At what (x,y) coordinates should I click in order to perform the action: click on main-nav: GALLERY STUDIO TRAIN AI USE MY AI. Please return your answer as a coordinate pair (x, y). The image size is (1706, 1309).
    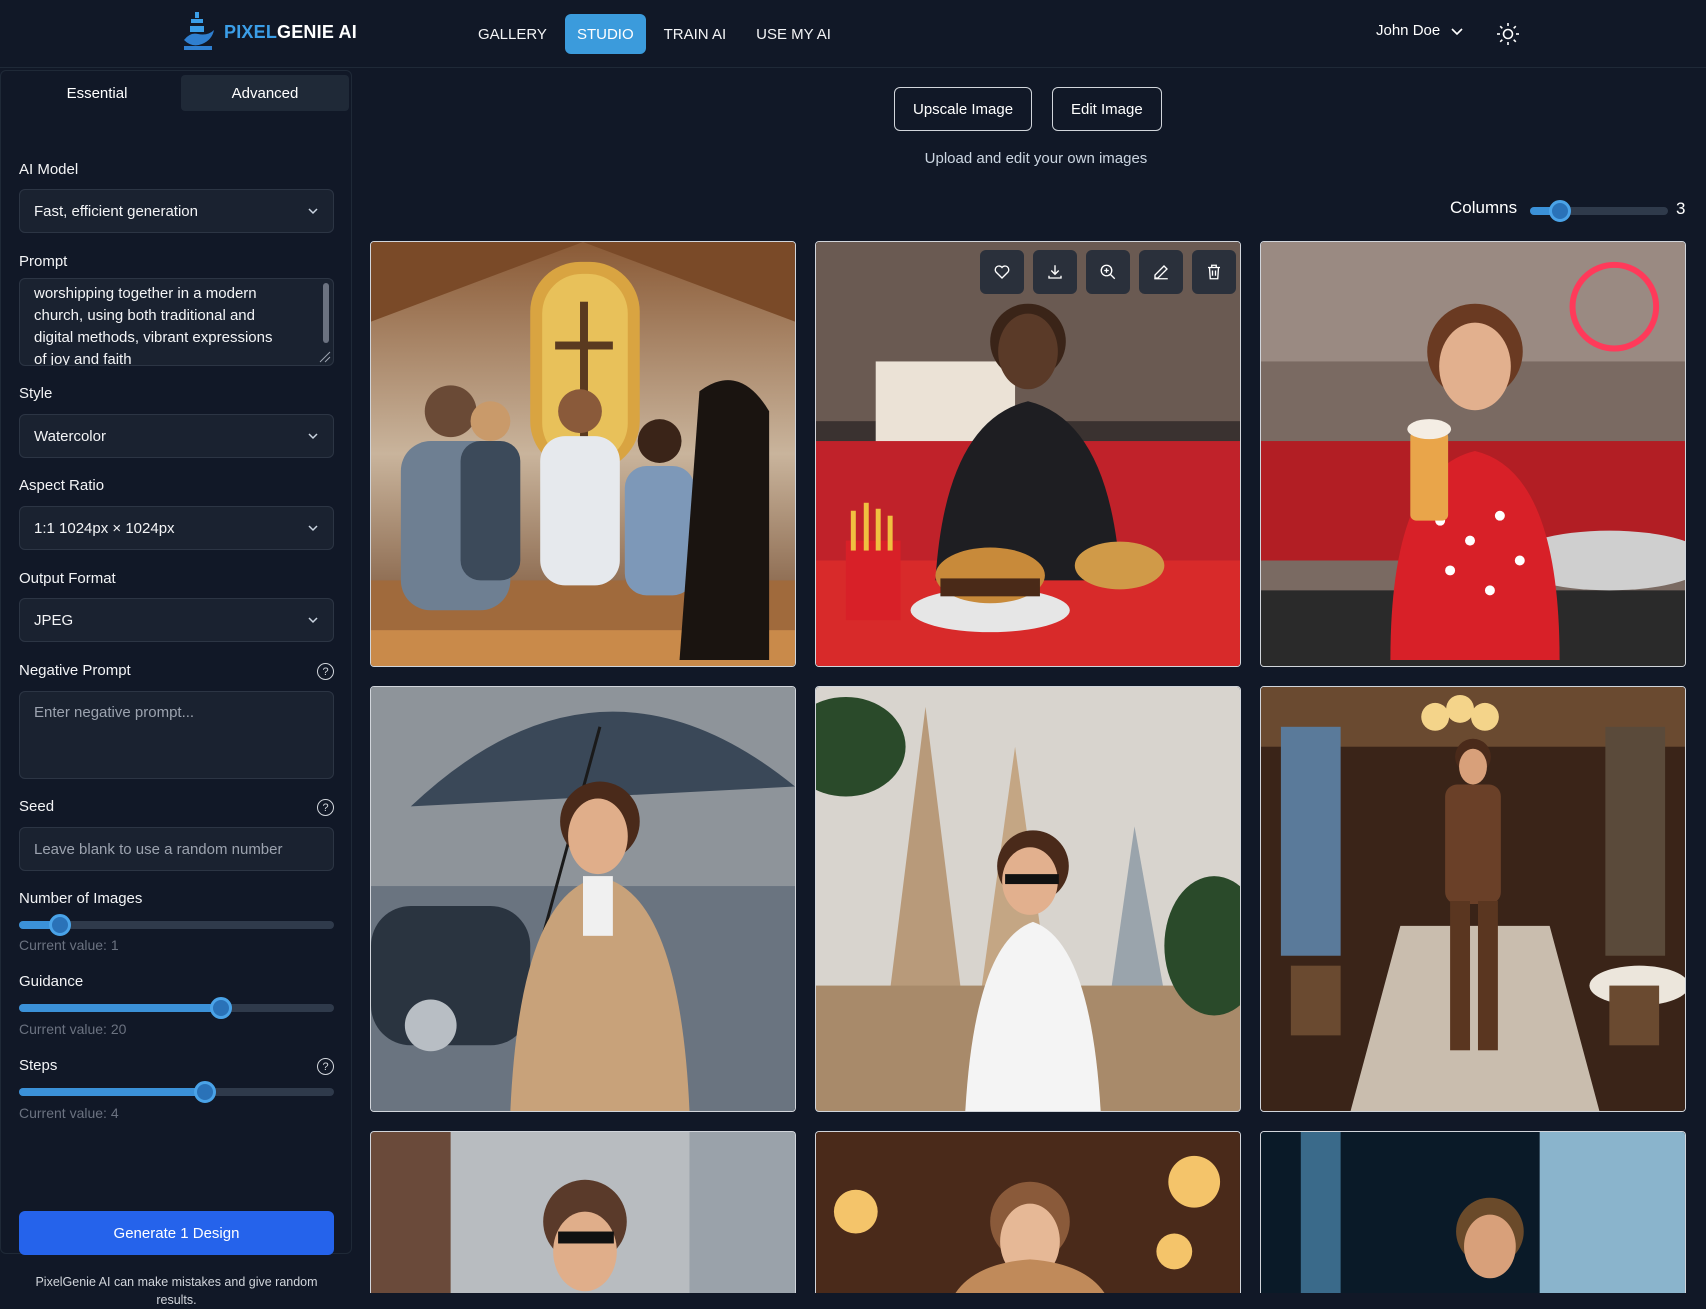
    Looking at the image, I should click on (654, 34).